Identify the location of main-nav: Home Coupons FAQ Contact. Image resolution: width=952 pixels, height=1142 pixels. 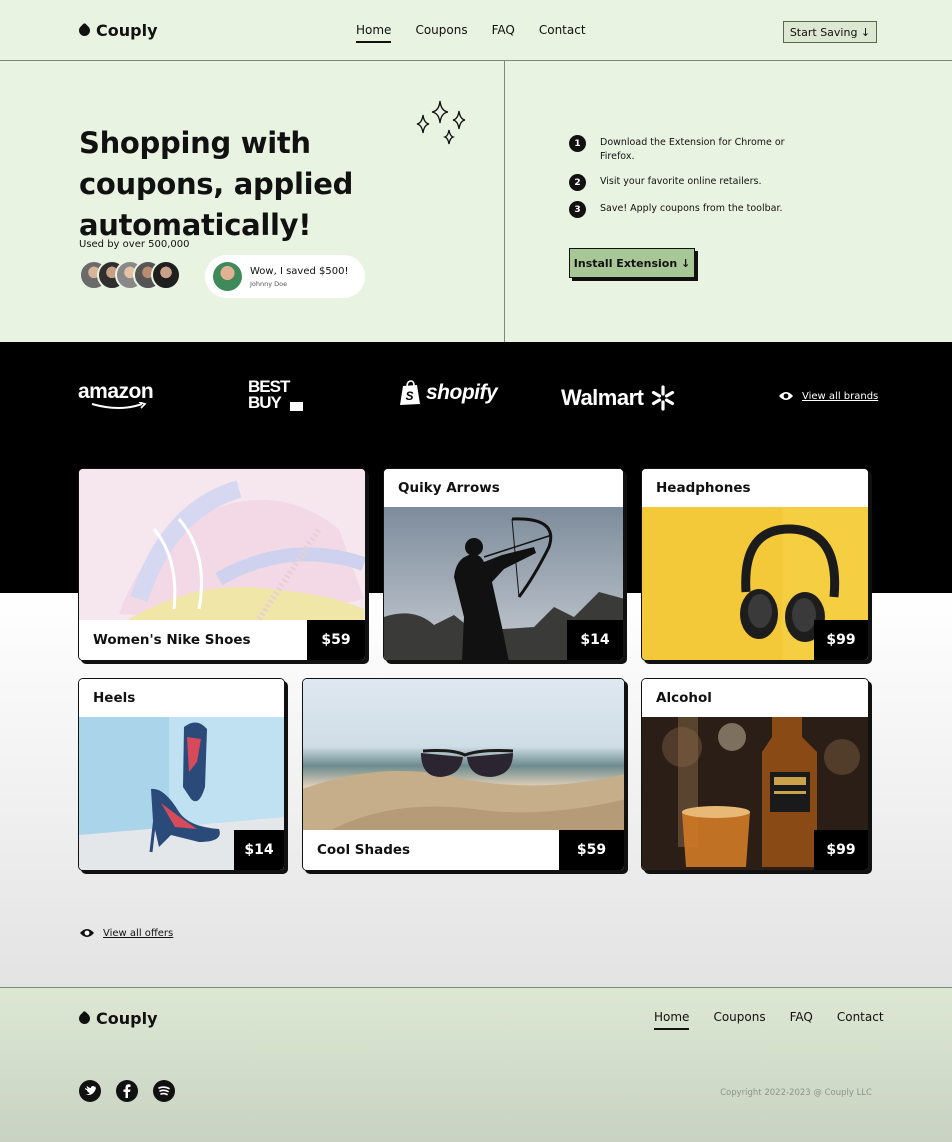
(471, 33).